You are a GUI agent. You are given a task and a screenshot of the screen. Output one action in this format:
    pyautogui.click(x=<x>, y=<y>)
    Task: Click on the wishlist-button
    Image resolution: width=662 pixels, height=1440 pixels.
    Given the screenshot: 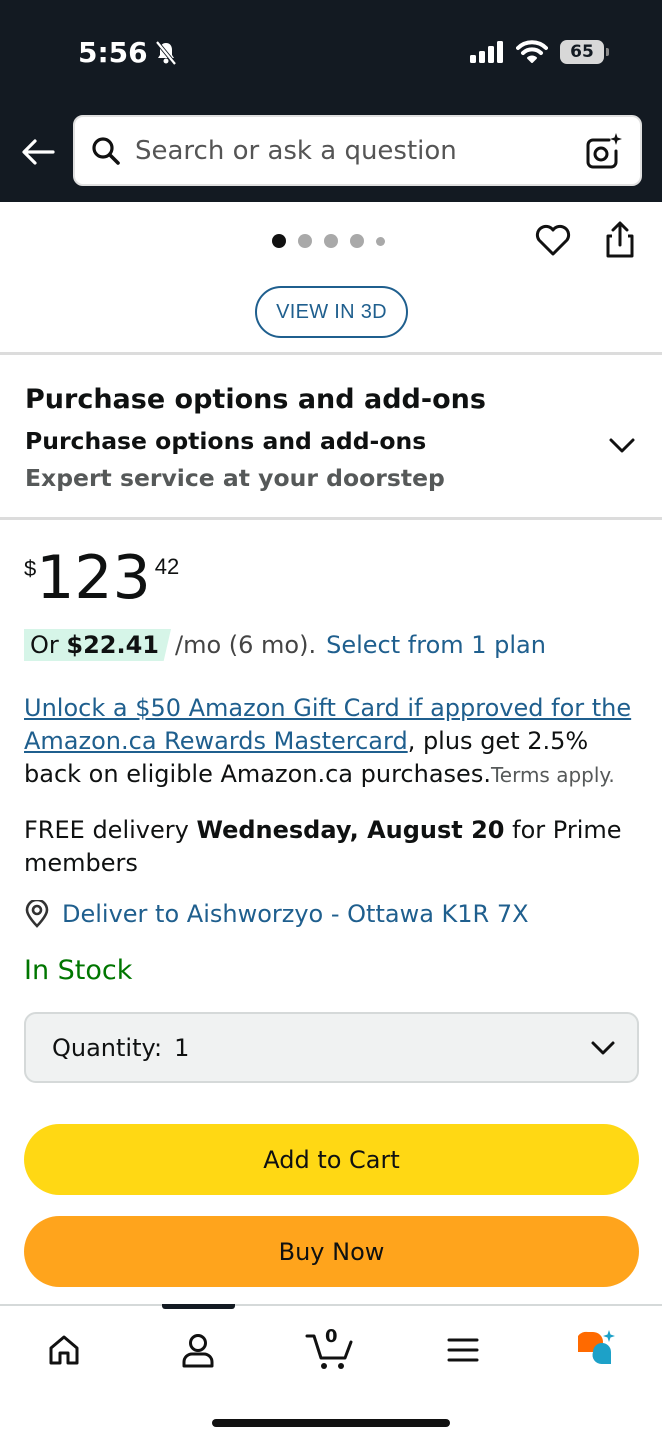 What is the action you would take?
    pyautogui.click(x=553, y=240)
    